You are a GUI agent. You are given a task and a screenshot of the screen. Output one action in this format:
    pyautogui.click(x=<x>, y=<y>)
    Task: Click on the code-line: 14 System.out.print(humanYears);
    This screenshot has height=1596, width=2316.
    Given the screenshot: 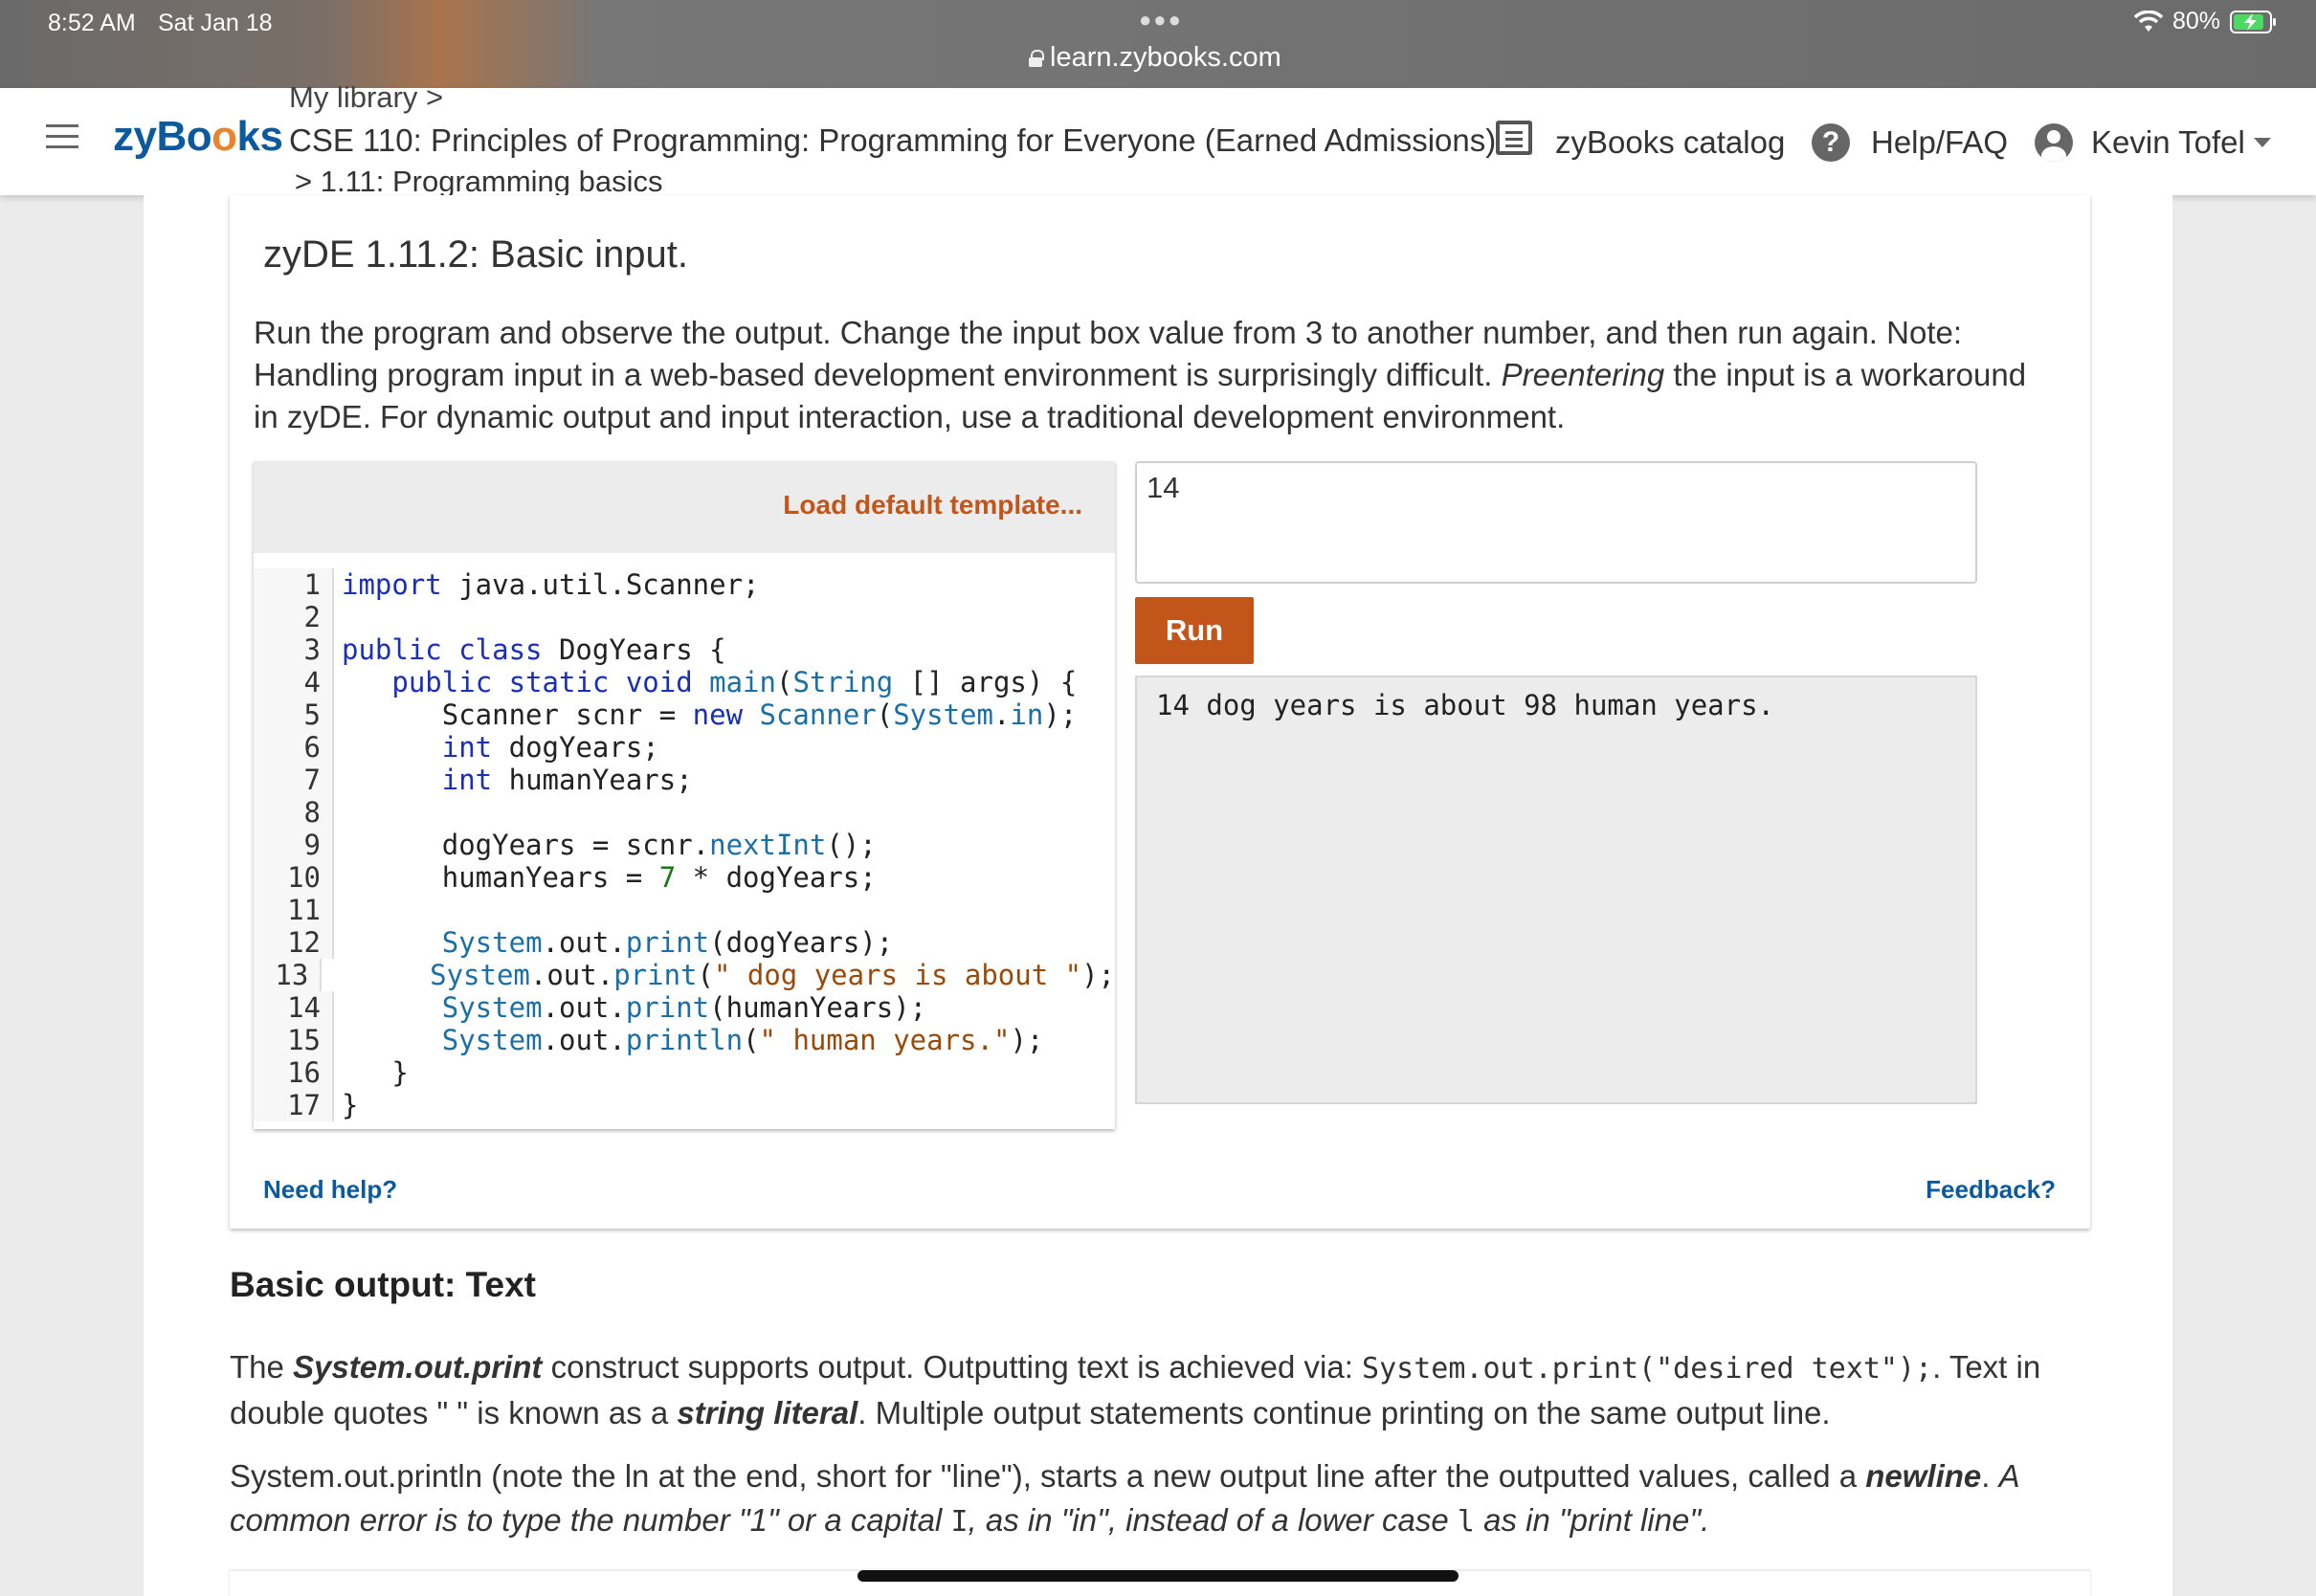 What is the action you would take?
    pyautogui.click(x=685, y=1008)
    